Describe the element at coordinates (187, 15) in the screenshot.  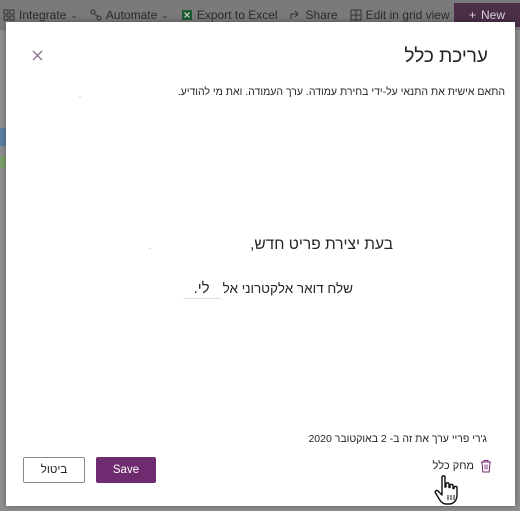
I see `excel-icon` at that location.